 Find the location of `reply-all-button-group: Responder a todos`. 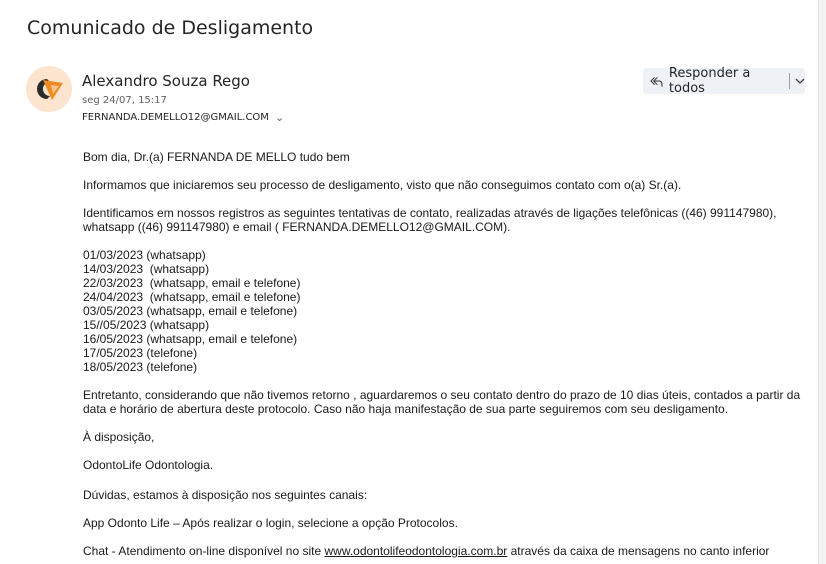

reply-all-button-group: Responder a todos is located at coordinates (724, 81).